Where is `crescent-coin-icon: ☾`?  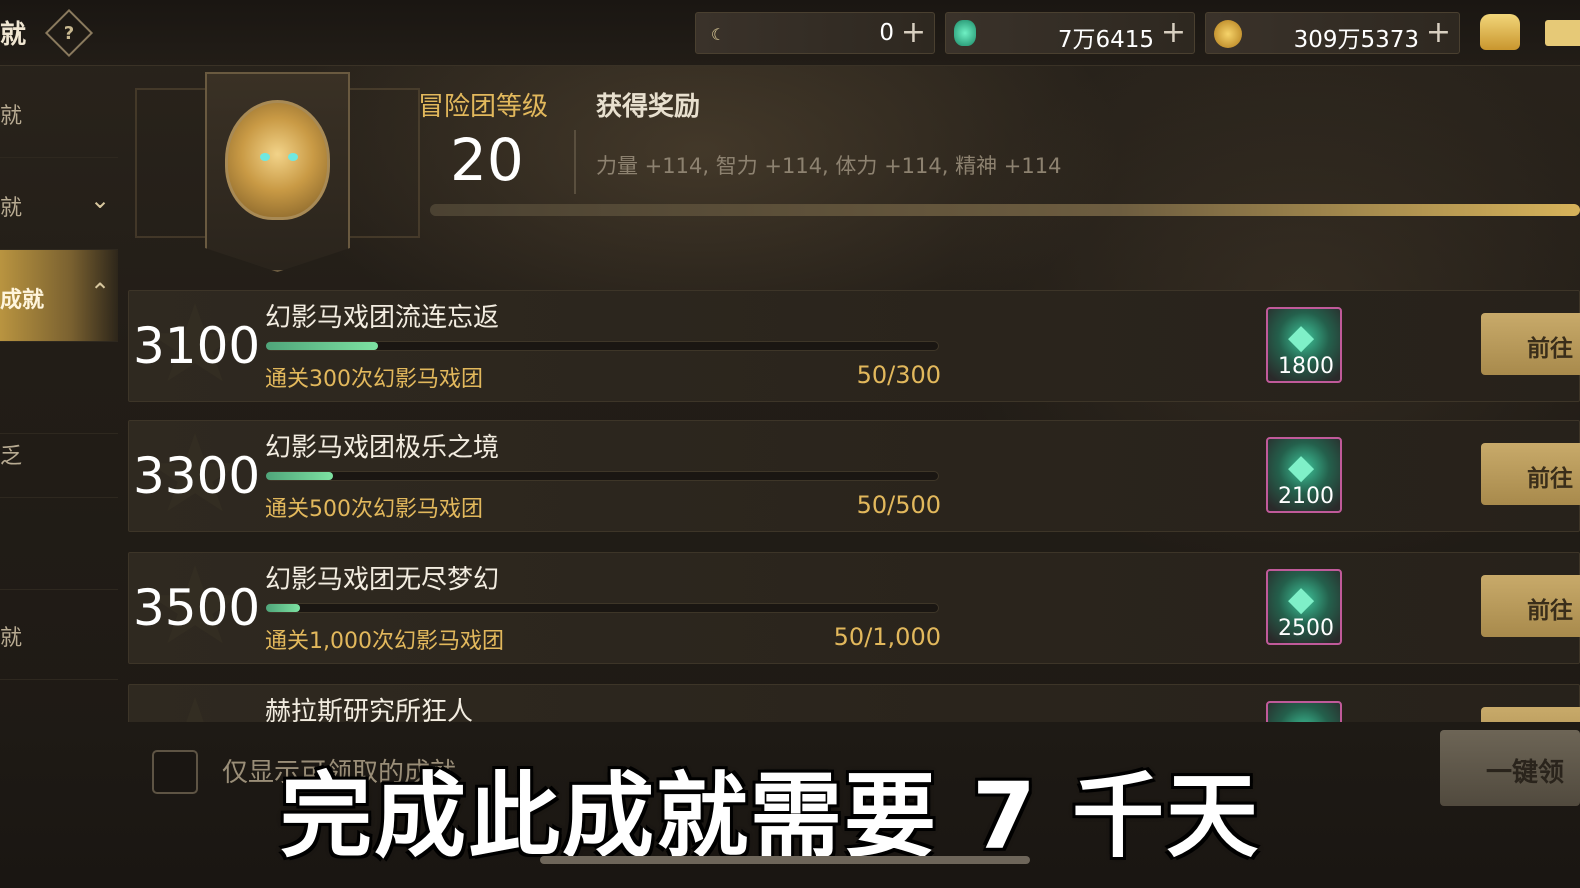 crescent-coin-icon: ☾ is located at coordinates (718, 34).